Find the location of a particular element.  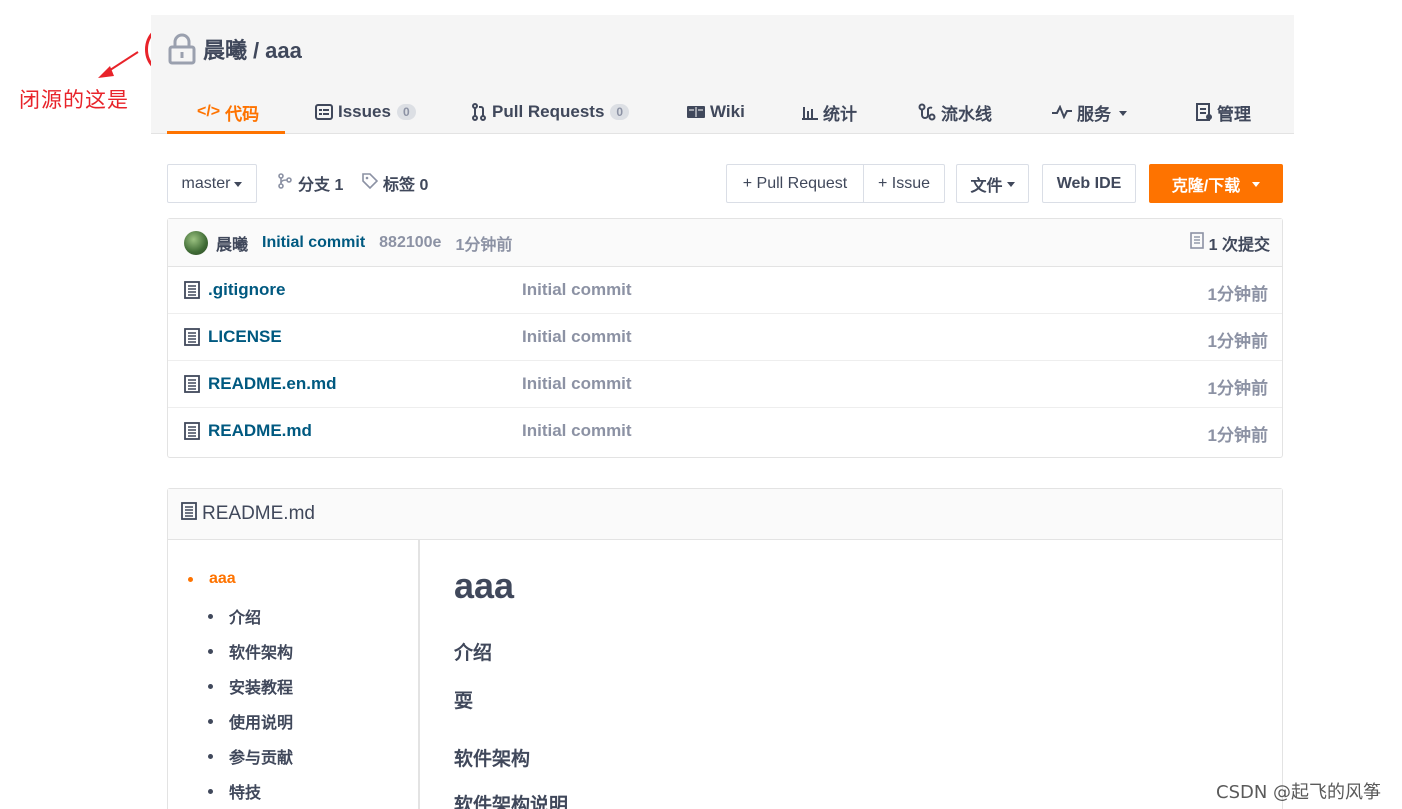

readme-paragraph: 耍 is located at coordinates (464, 701).